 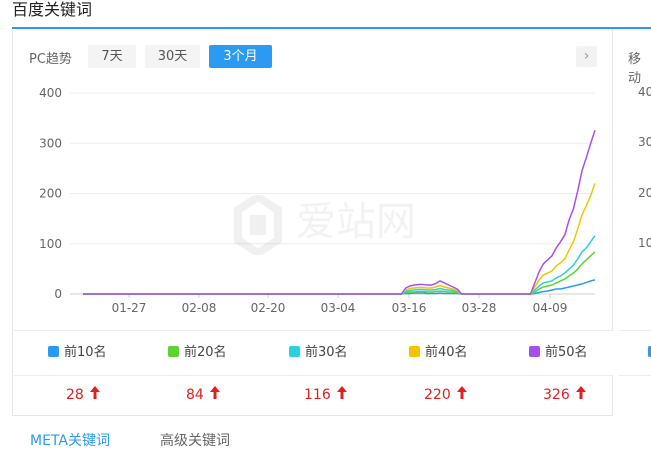 I want to click on mobile-y-tick: 10, so click(x=644, y=243).